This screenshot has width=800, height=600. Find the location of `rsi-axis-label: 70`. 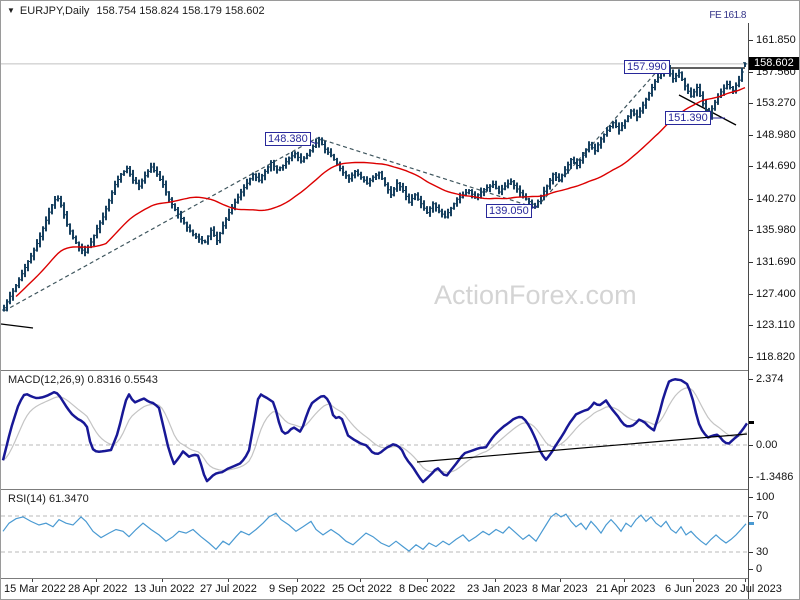

rsi-axis-label: 70 is located at coordinates (762, 516).